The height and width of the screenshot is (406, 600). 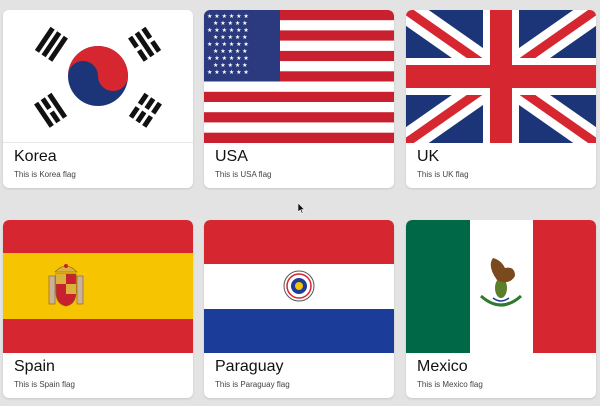 I want to click on card-title: USA, so click(x=231, y=156).